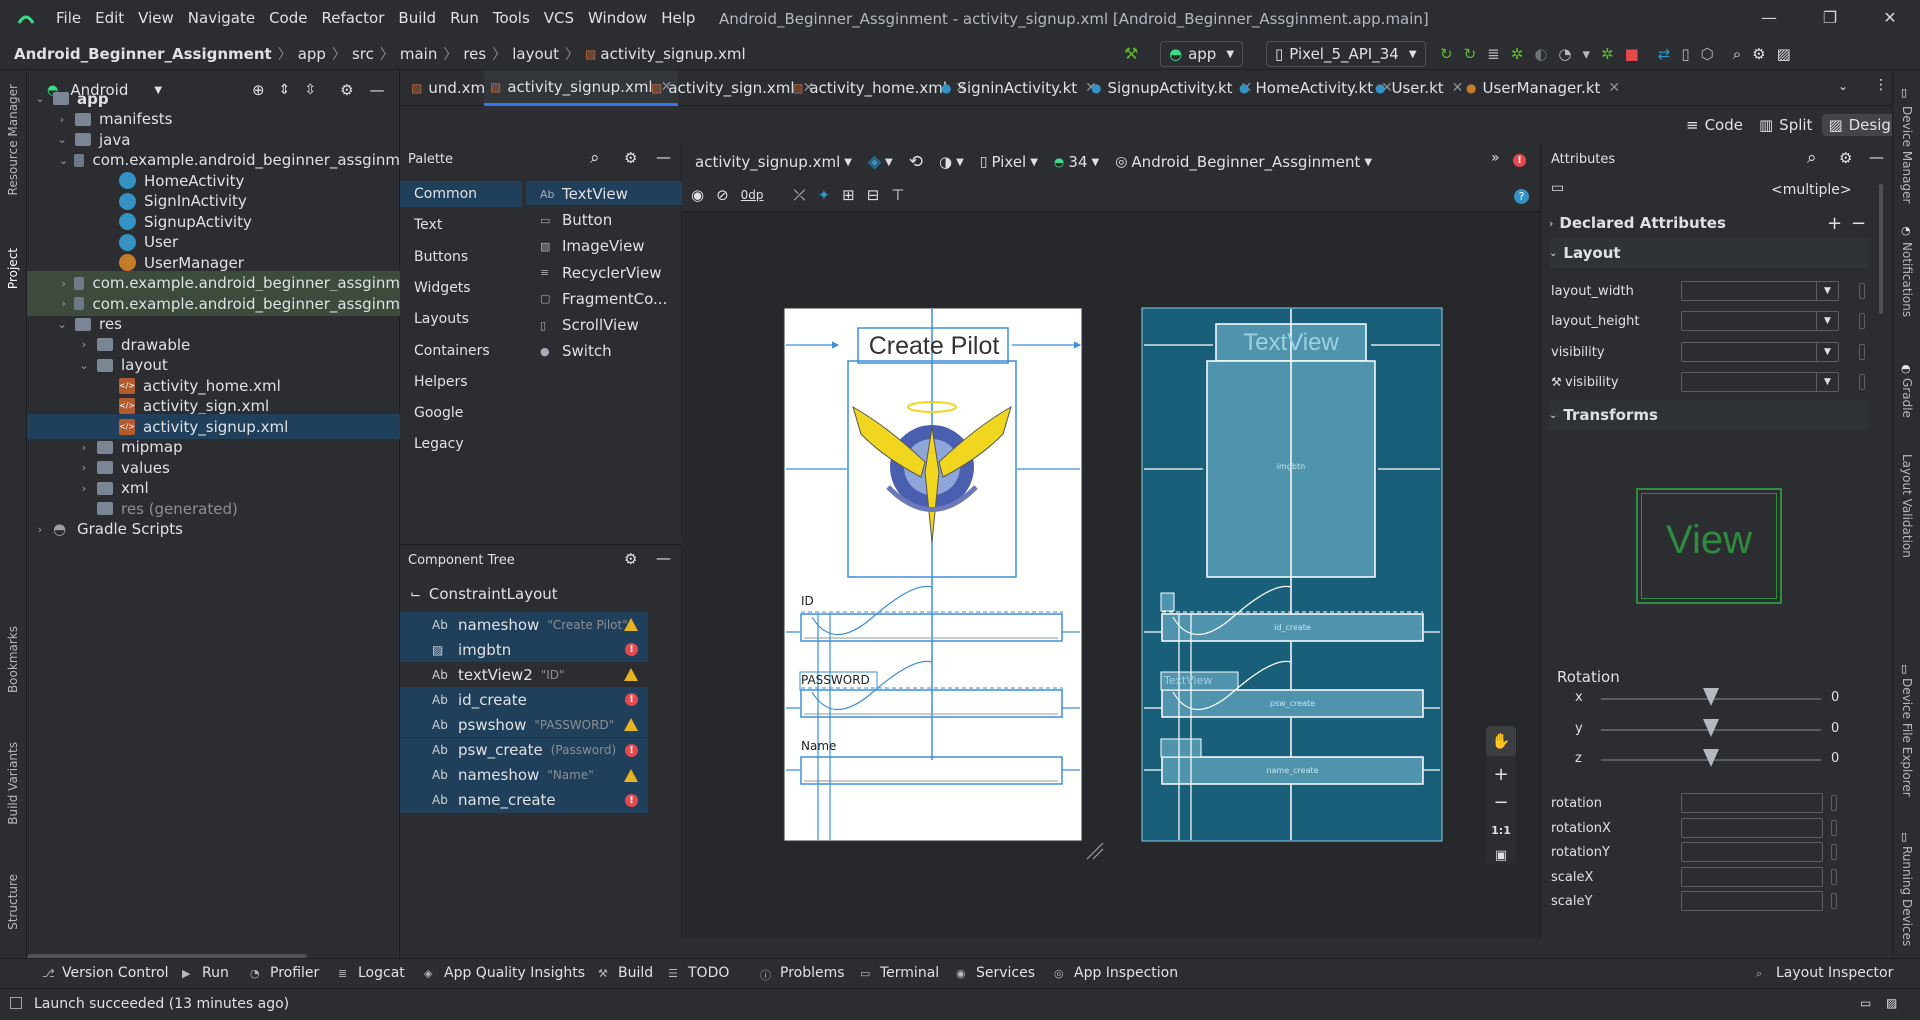 The image size is (1920, 1020). I want to click on stripe-device-manager: Device Manager, so click(1907, 154).